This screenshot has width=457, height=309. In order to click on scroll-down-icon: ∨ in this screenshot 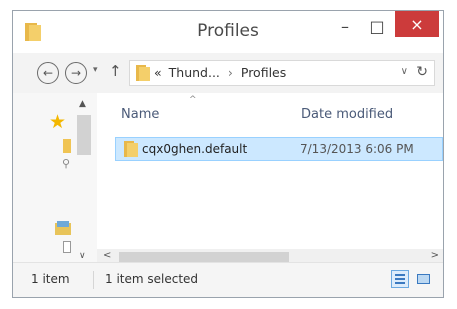, I will do `click(82, 256)`.